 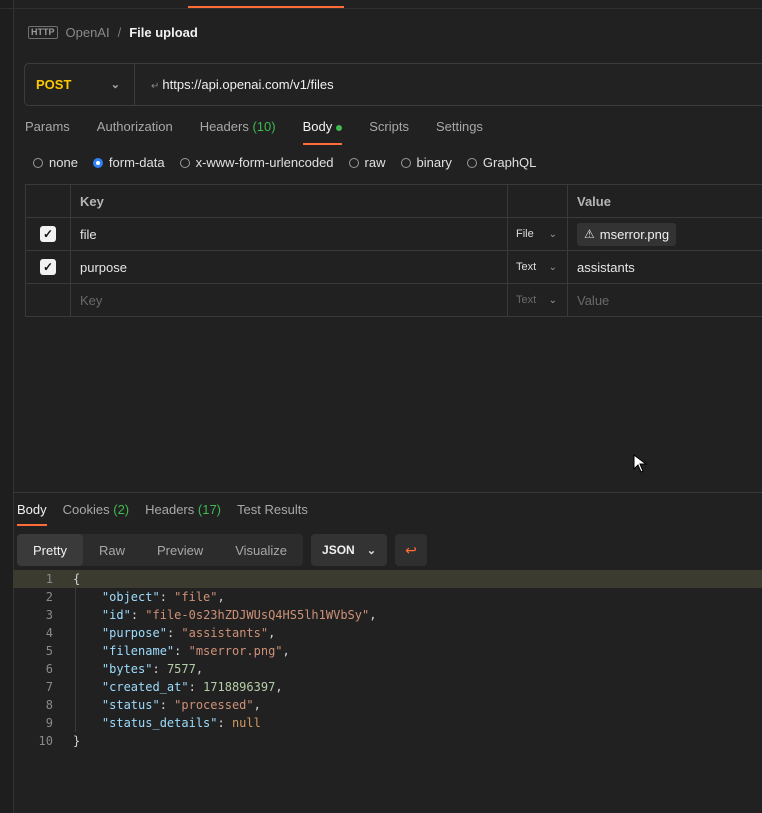 I want to click on key-cell: purpose, so click(x=289, y=267).